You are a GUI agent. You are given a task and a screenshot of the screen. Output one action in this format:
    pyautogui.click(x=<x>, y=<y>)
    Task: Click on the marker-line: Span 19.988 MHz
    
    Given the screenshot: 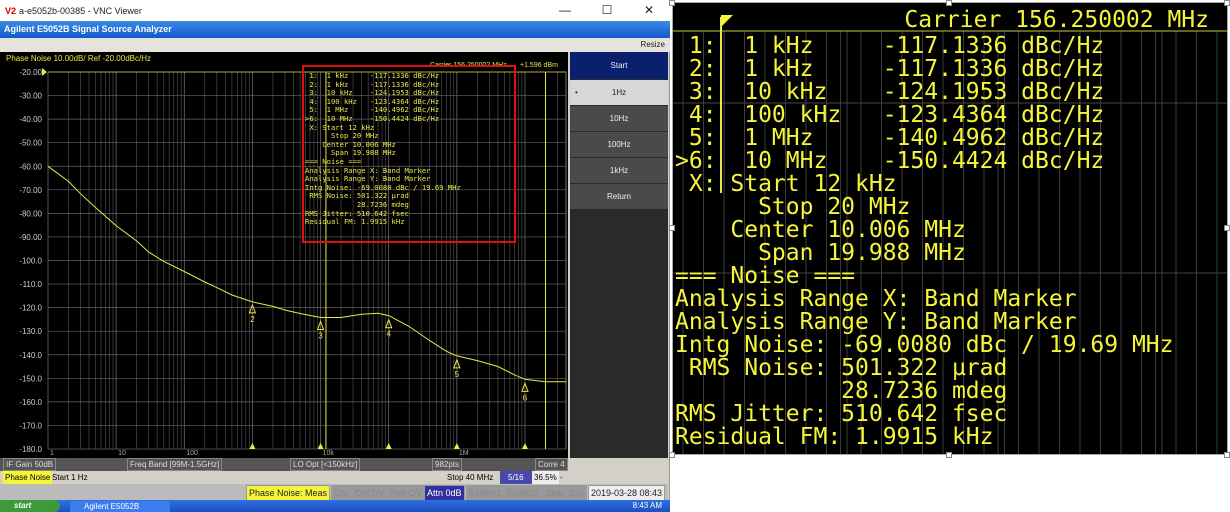 What is the action you would take?
    pyautogui.click(x=820, y=253)
    